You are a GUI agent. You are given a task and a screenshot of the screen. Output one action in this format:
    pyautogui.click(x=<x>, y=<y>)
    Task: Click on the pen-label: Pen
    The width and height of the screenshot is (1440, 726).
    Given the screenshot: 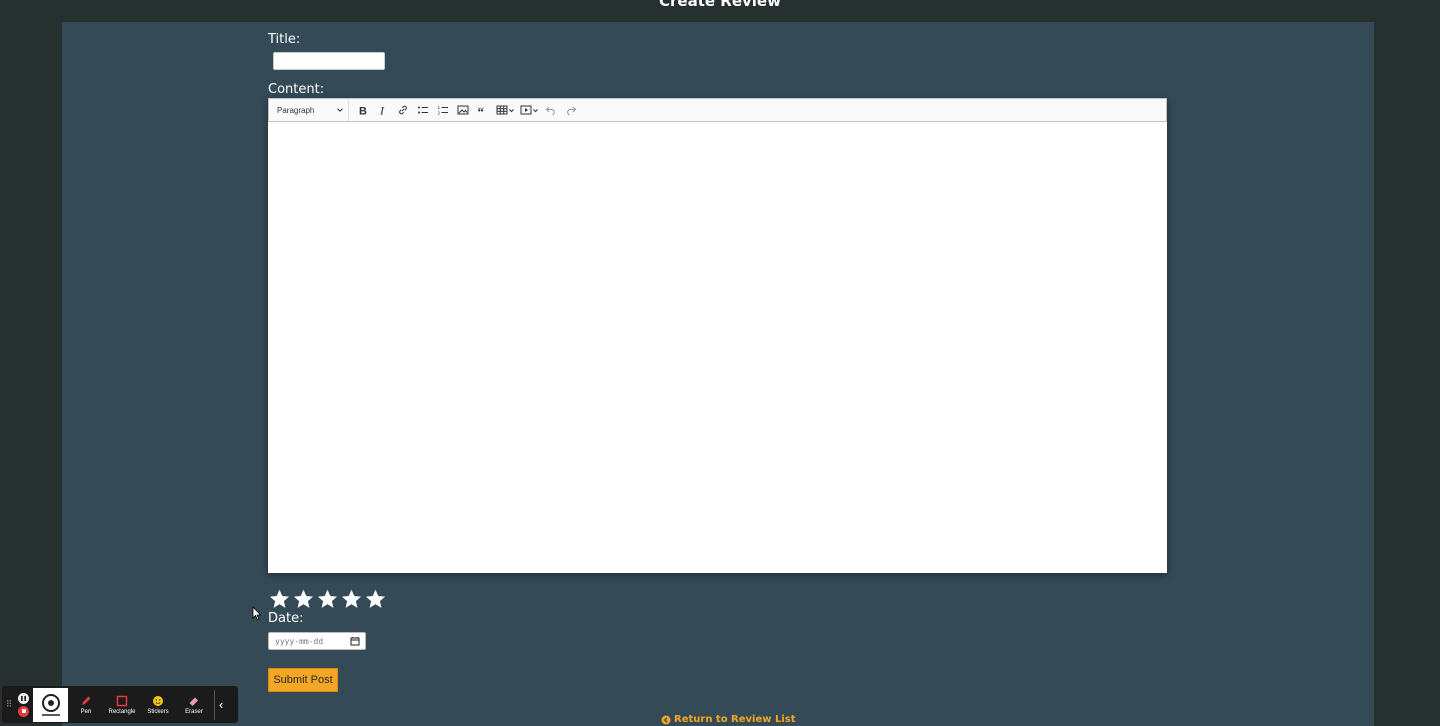 What is the action you would take?
    pyautogui.click(x=86, y=711)
    